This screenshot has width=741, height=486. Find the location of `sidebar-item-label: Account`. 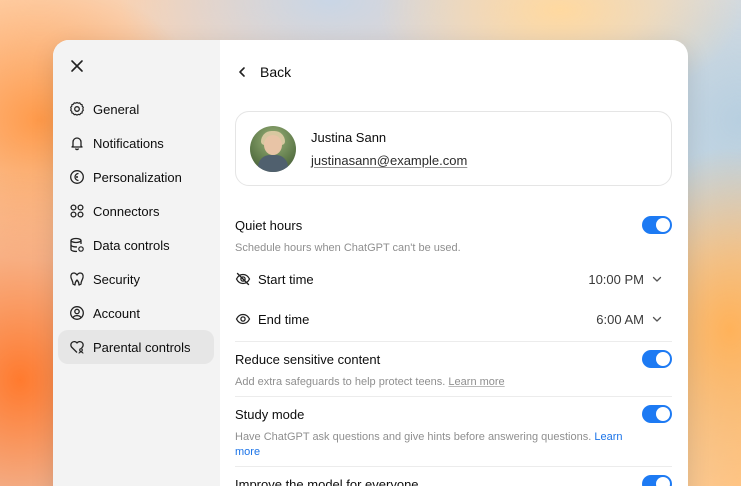

sidebar-item-label: Account is located at coordinates (116, 313).